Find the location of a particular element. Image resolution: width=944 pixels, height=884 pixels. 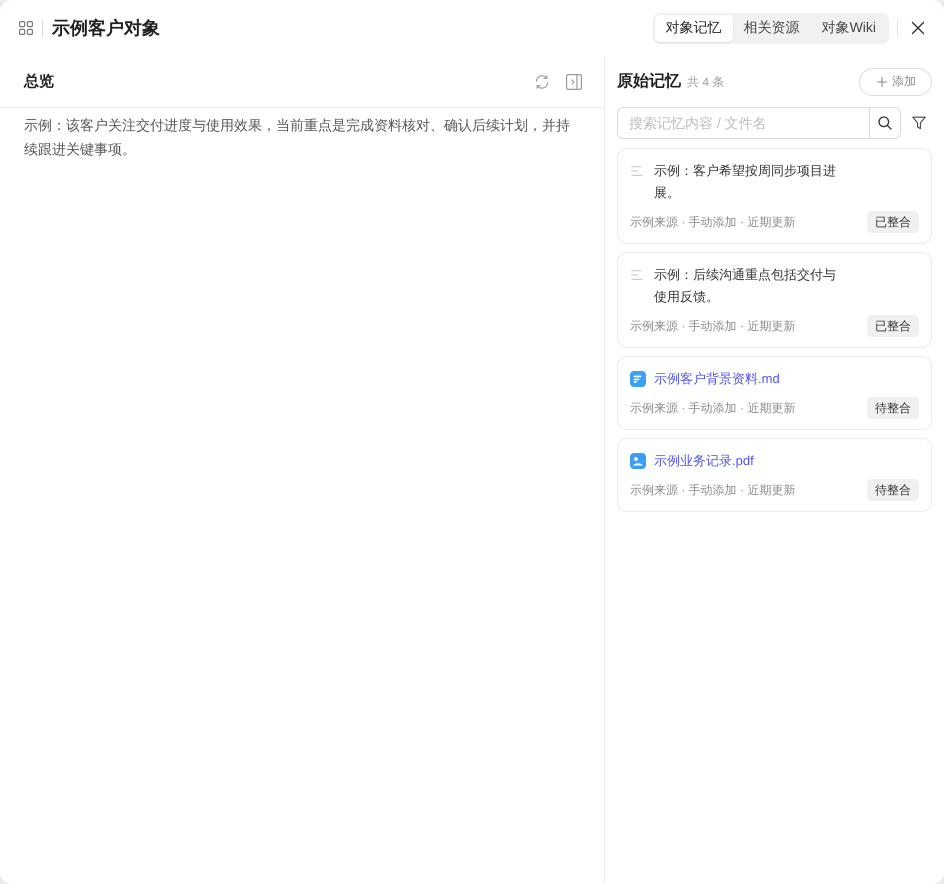

tab: 对象记忆 is located at coordinates (693, 28).